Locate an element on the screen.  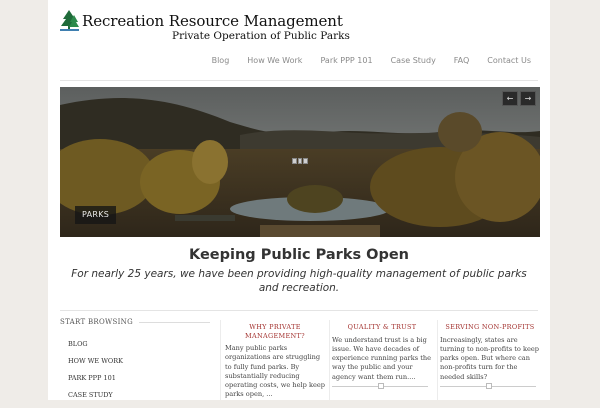
site-title: Recreation Resource Management is located at coordinates (212, 21).